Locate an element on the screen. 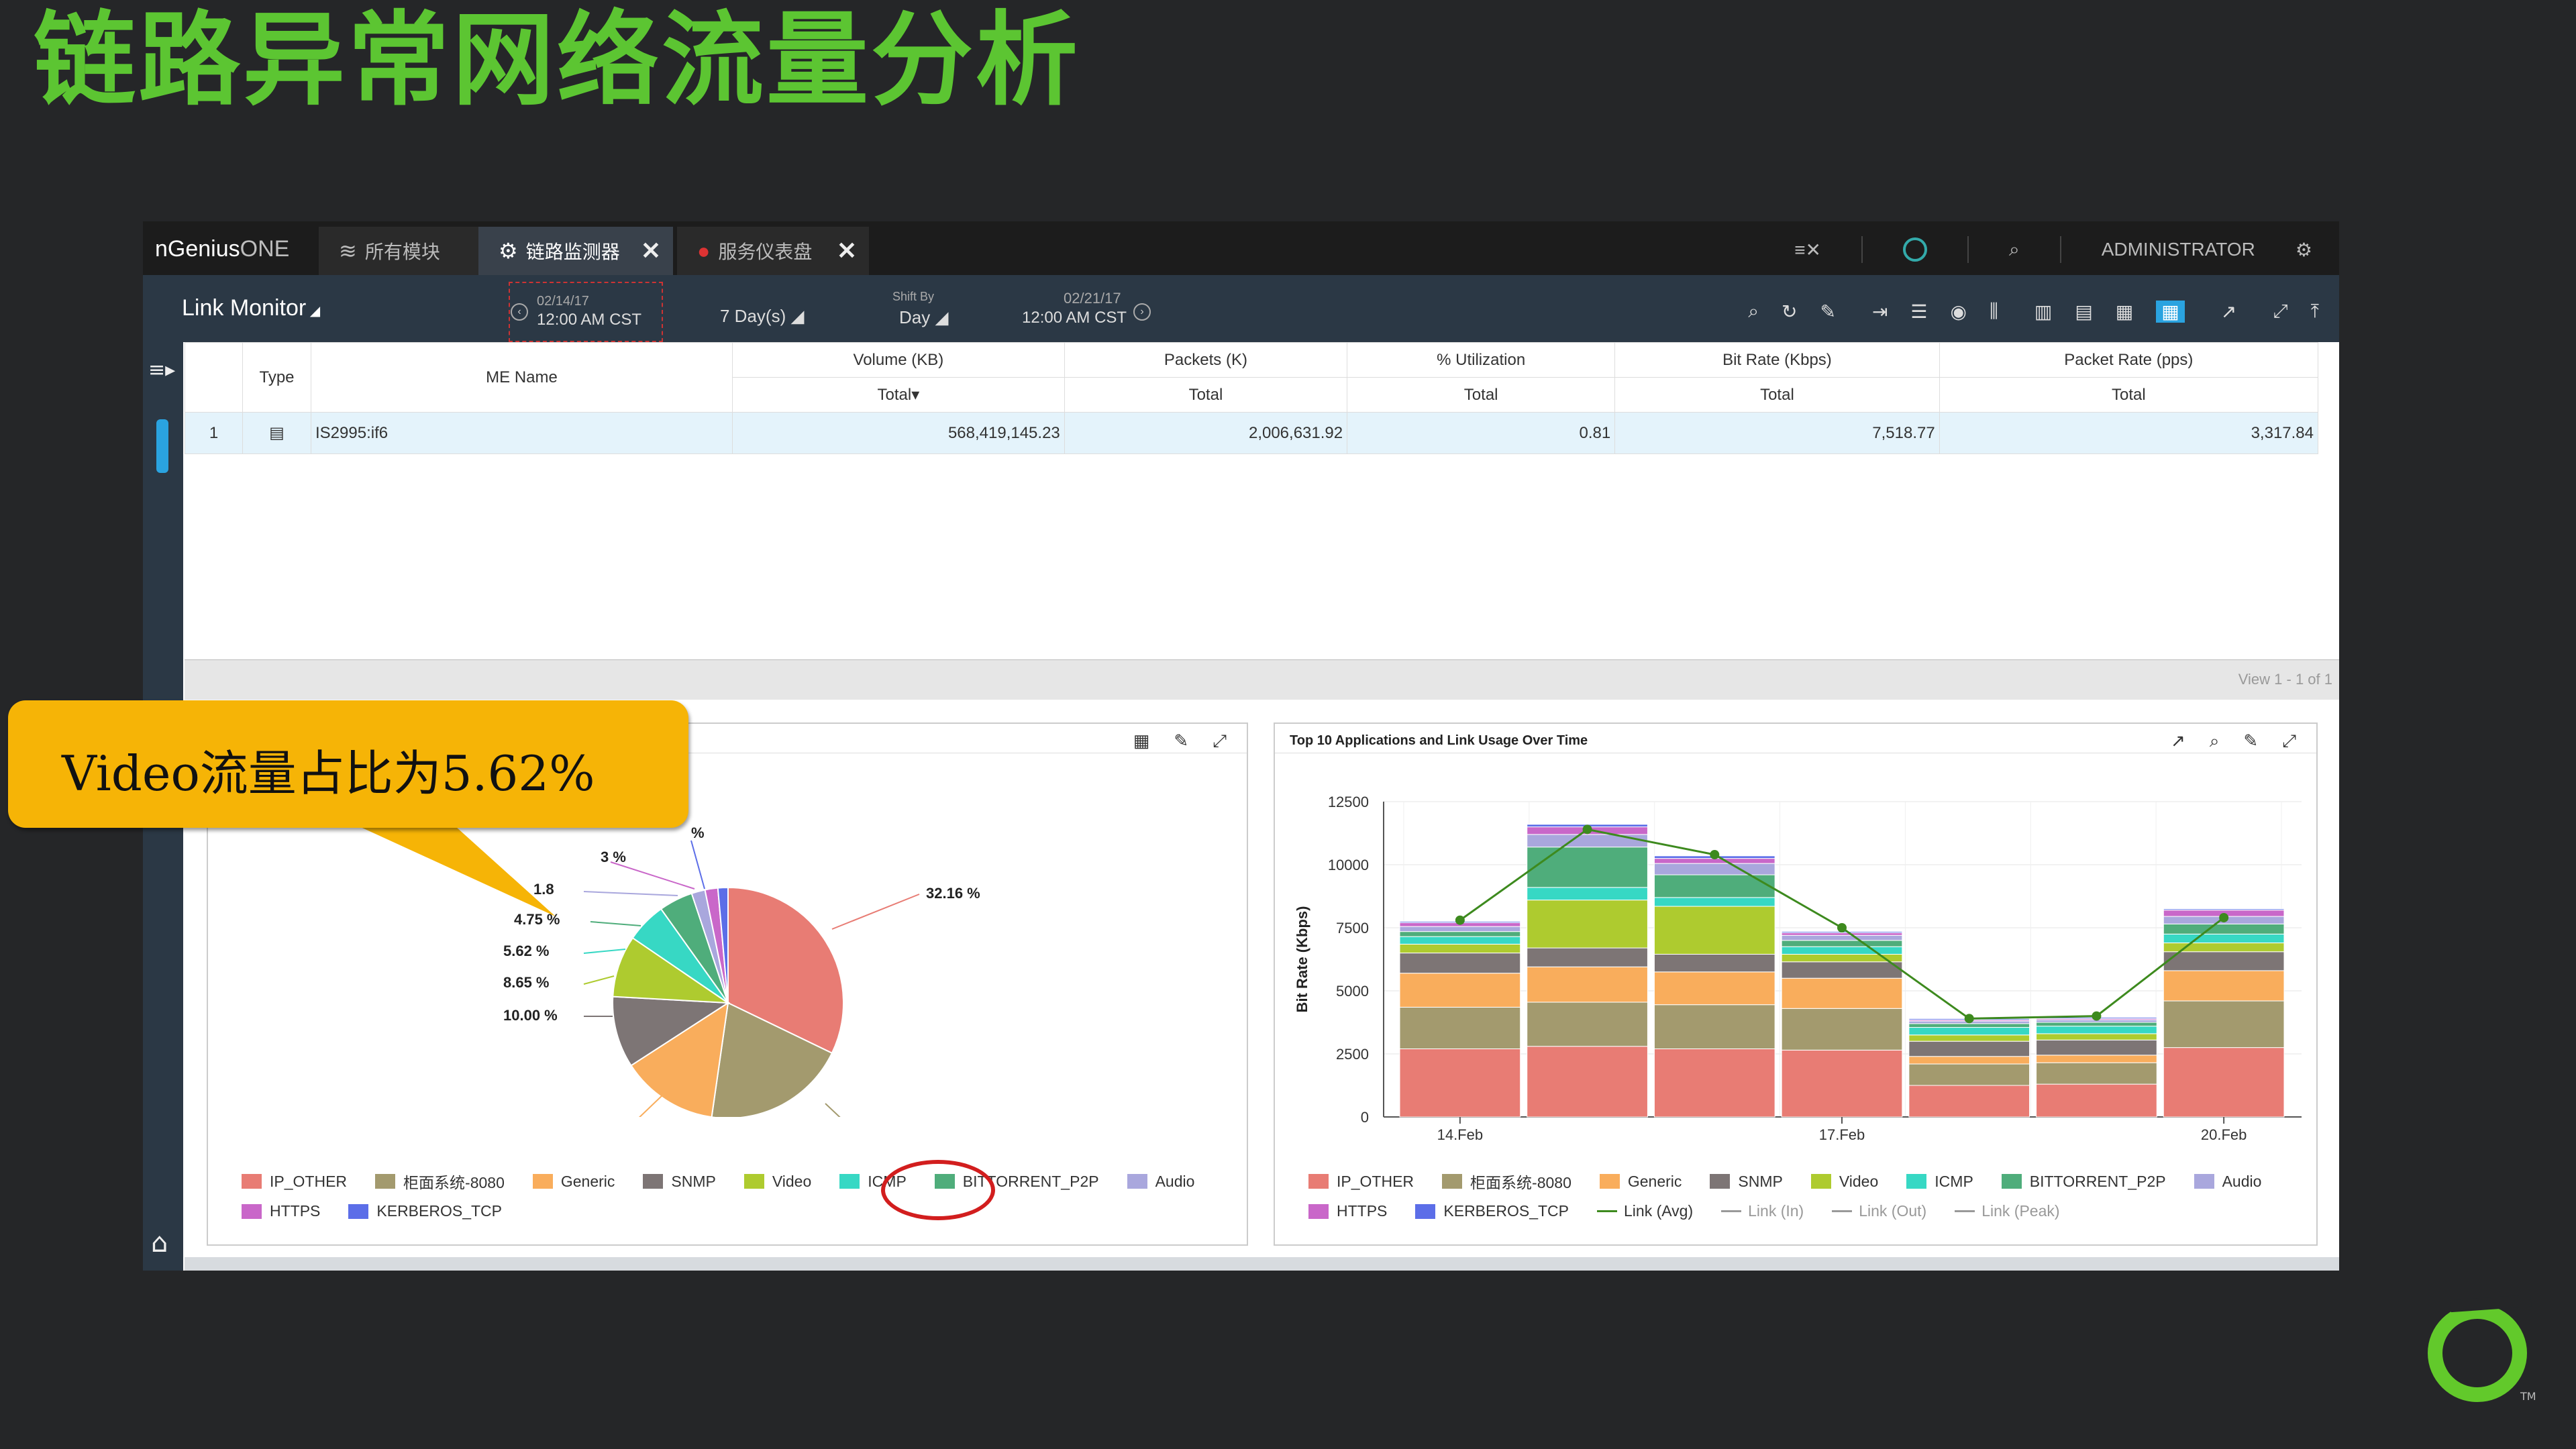  shift-by-select: Day ◢ is located at coordinates (923, 317).